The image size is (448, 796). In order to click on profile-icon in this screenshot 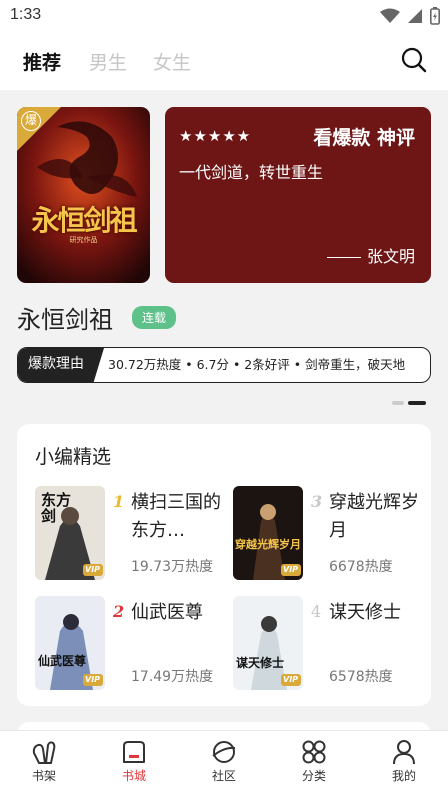, I will do `click(404, 752)`.